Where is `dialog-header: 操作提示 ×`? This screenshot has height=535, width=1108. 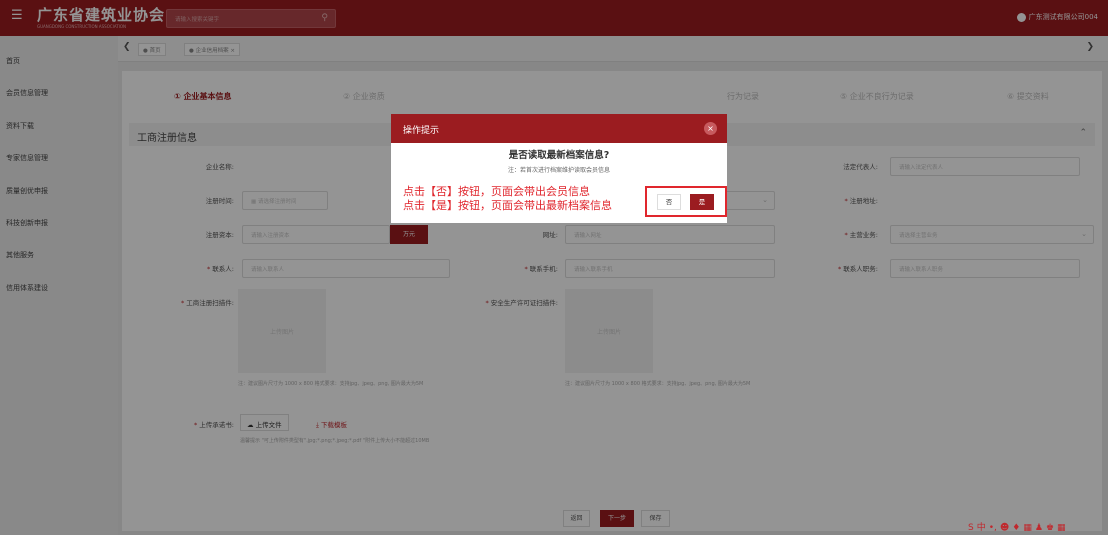 dialog-header: 操作提示 × is located at coordinates (559, 128).